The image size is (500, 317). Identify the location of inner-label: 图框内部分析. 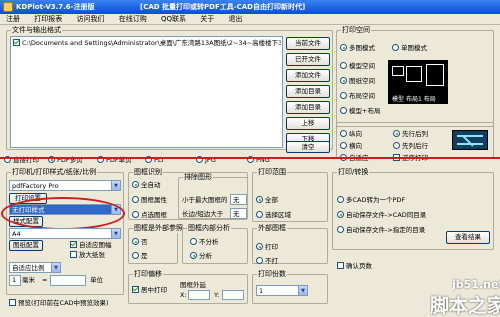
(209, 228).